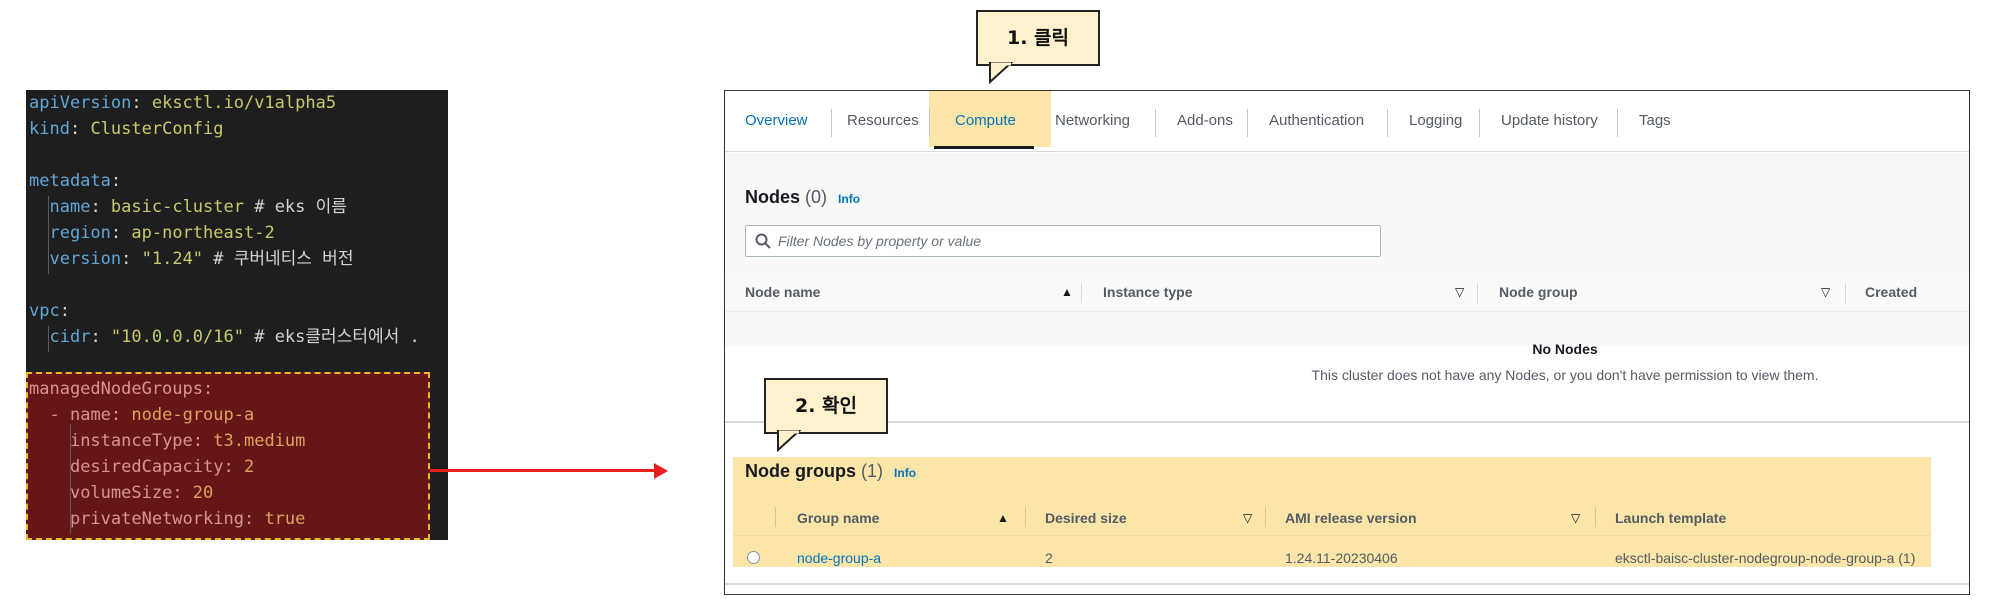 This screenshot has width=2000, height=613. I want to click on tab-tags: Tags, so click(1655, 121).